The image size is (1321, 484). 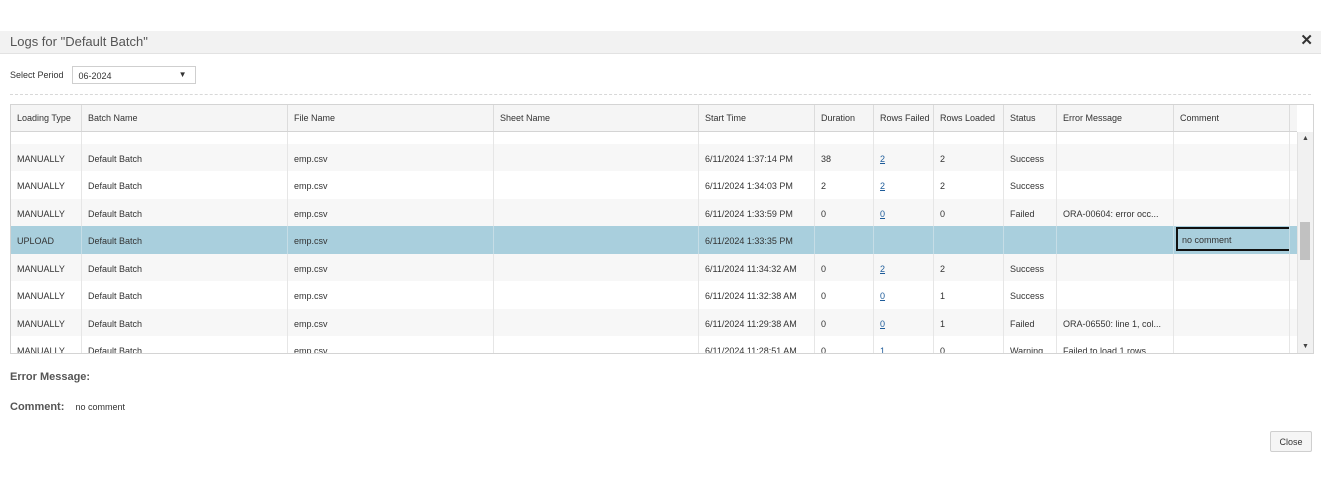 What do you see at coordinates (844, 138) in the screenshot?
I see `cell-duration` at bounding box center [844, 138].